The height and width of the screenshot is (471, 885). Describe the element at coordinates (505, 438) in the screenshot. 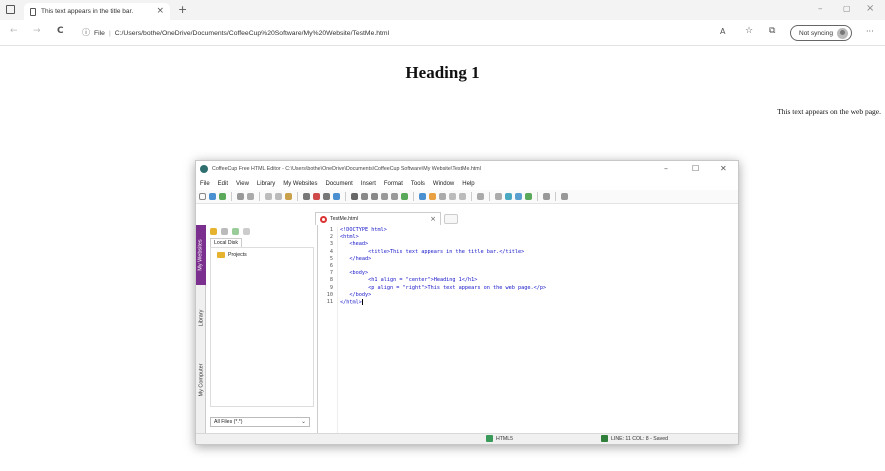

I see `status-doc-type-label: HTML5` at that location.